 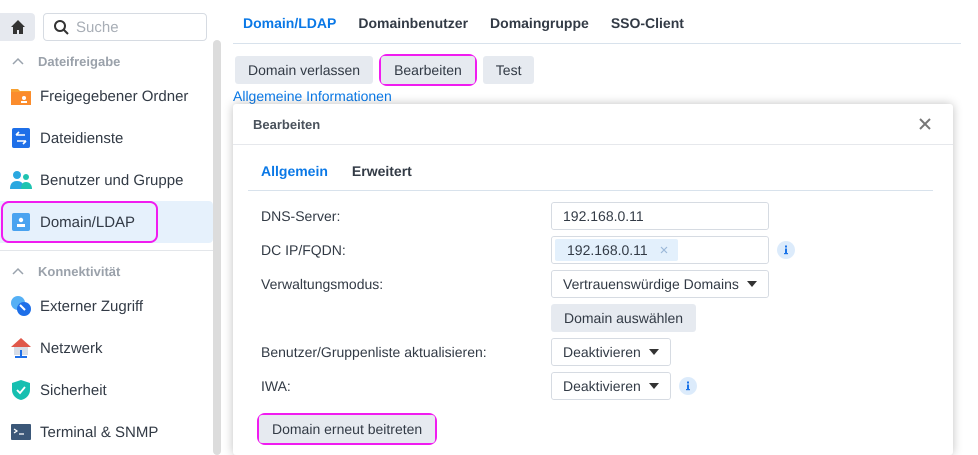 What do you see at coordinates (276, 386) in the screenshot?
I see `field-label: IWA:` at bounding box center [276, 386].